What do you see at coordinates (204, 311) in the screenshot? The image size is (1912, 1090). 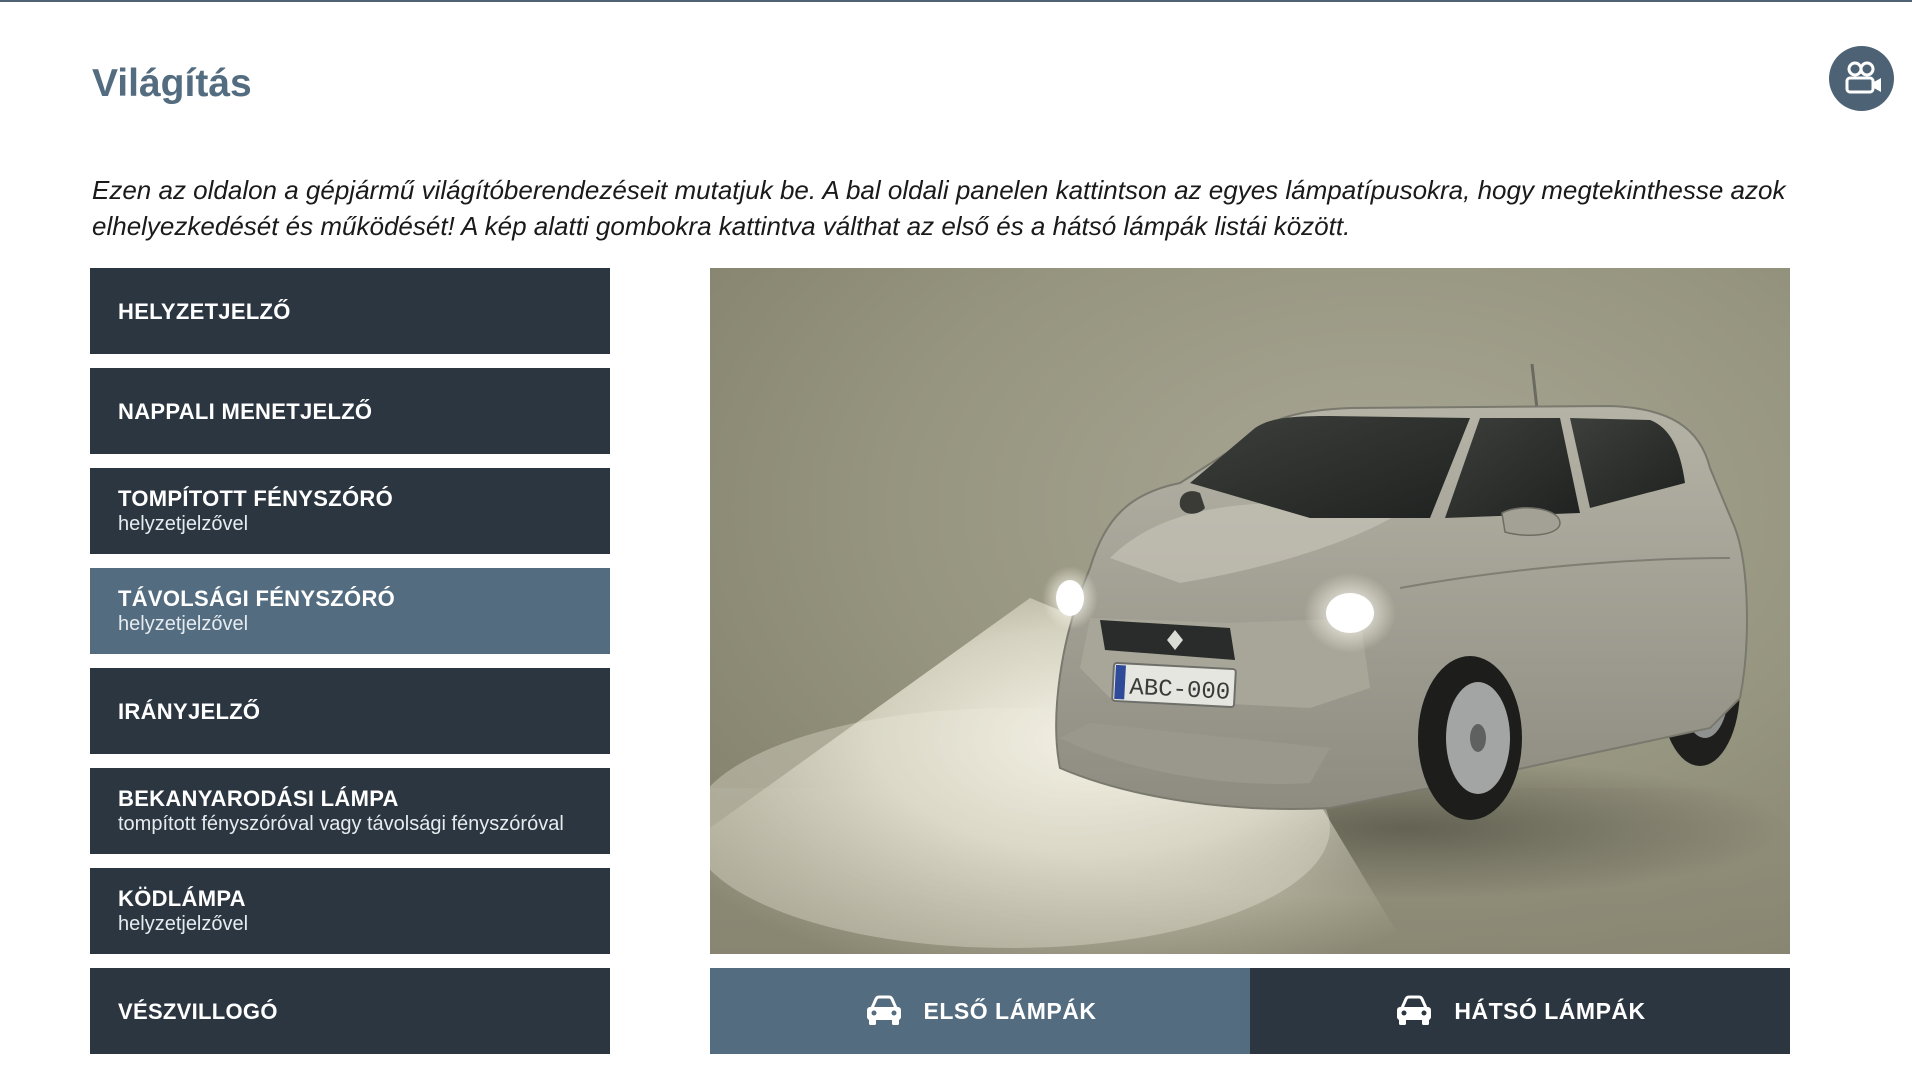 I see `lamp-item-title: HELYZETJELZŐ` at bounding box center [204, 311].